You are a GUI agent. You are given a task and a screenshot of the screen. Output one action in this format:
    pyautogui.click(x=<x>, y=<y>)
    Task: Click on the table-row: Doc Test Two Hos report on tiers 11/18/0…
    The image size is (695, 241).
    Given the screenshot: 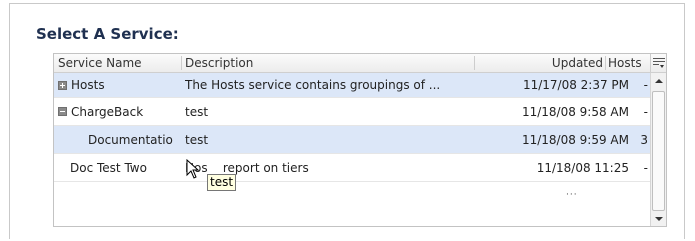 What is the action you would take?
    pyautogui.click(x=352, y=168)
    